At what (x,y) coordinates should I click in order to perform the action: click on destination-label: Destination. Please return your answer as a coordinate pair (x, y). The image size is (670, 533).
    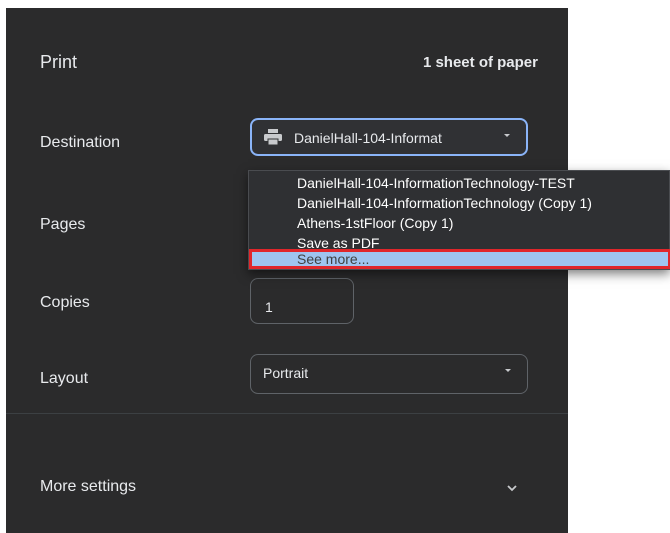
    Looking at the image, I should click on (80, 142).